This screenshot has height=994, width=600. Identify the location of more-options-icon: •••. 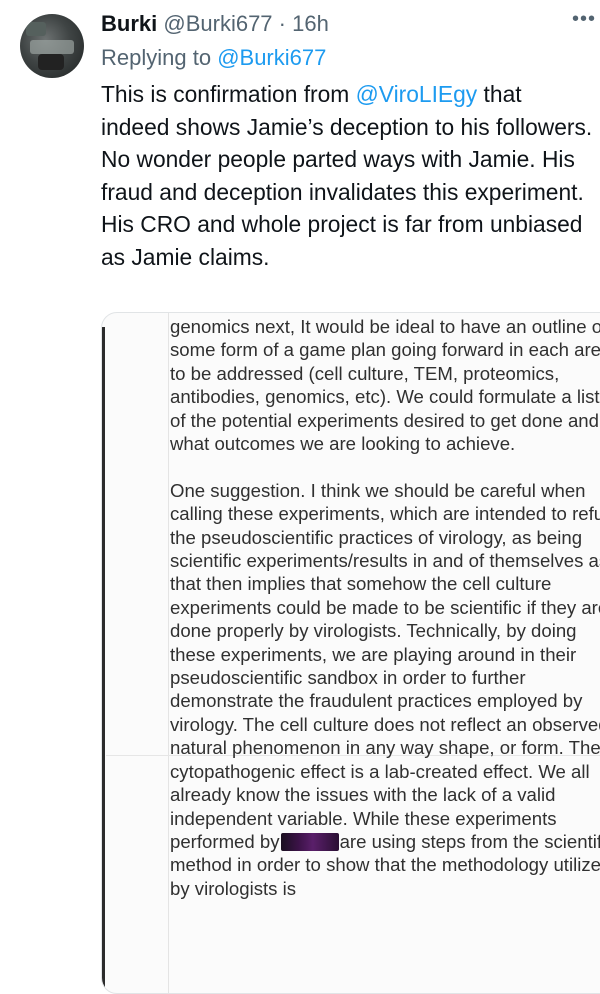
(584, 22).